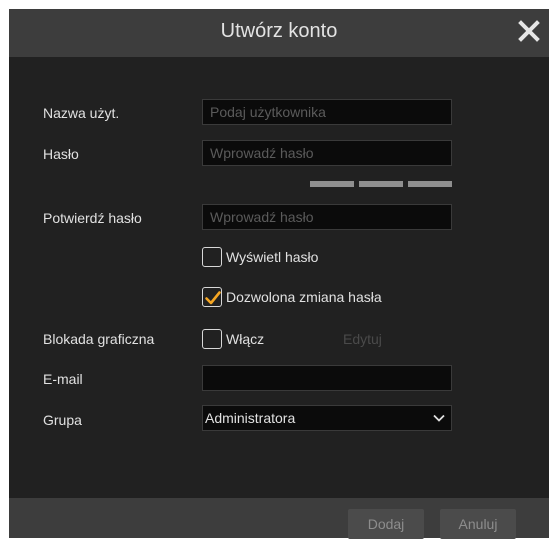 The width and height of the screenshot is (549, 539). I want to click on group-selected-value: Administratora, so click(250, 418).